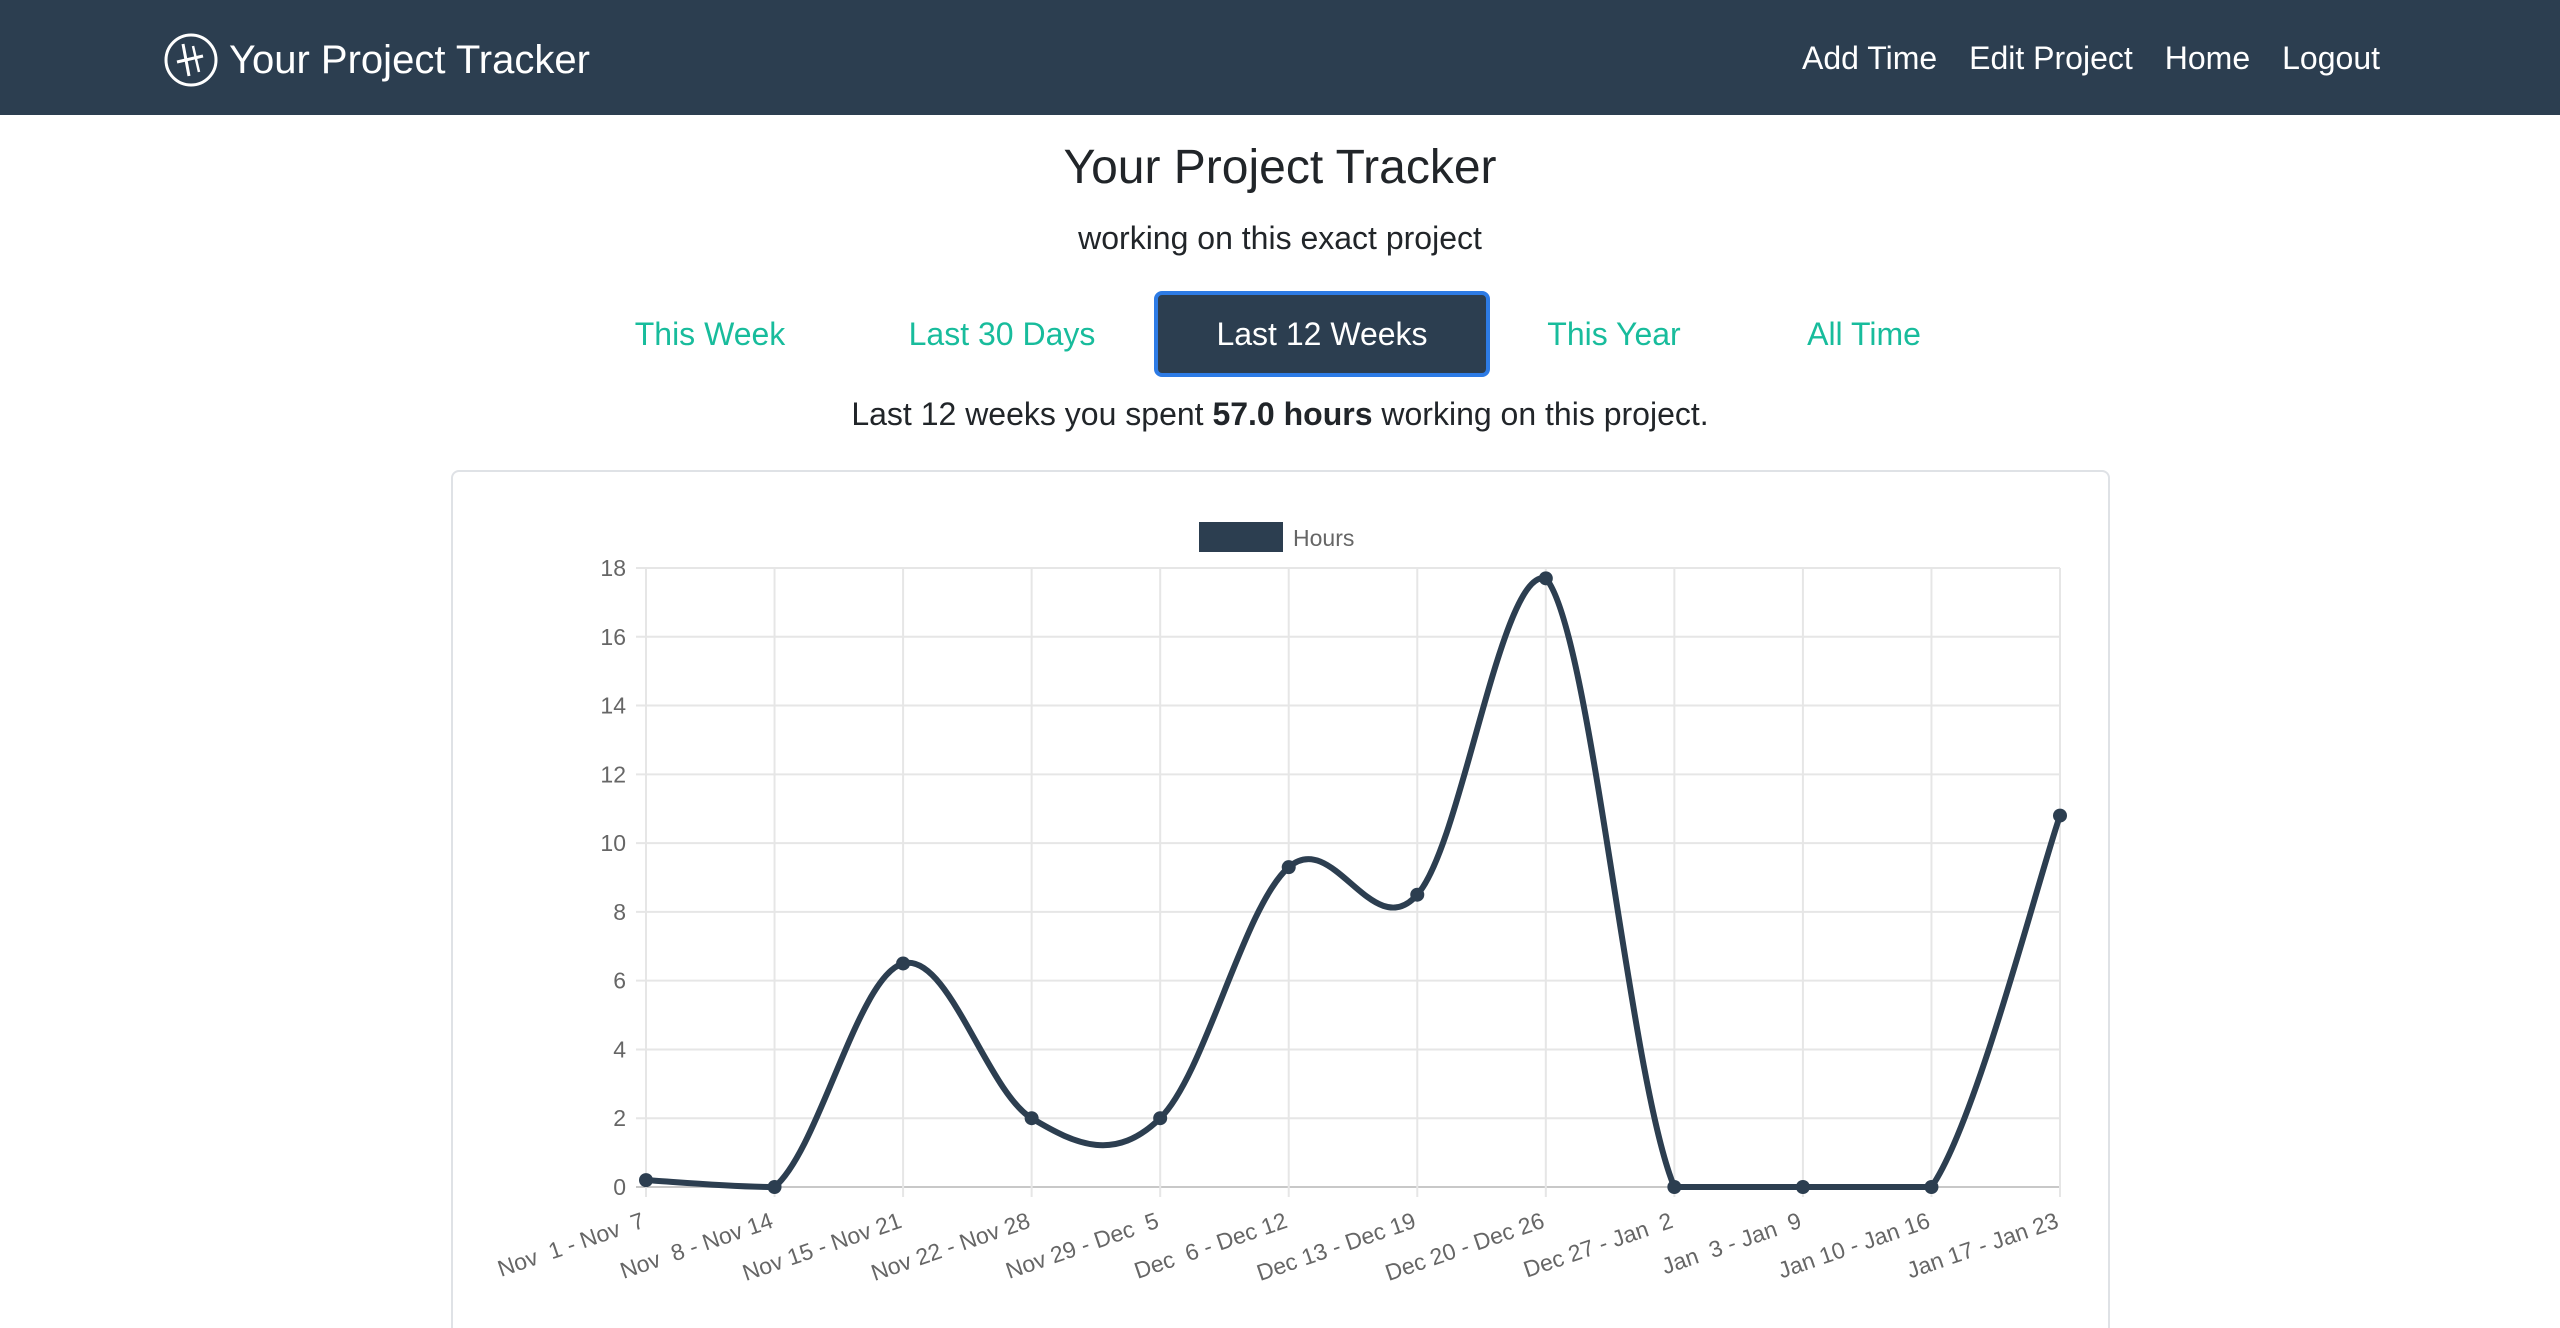 The height and width of the screenshot is (1328, 2560). Describe the element at coordinates (613, 774) in the screenshot. I see `y-tick-label: 12` at that location.